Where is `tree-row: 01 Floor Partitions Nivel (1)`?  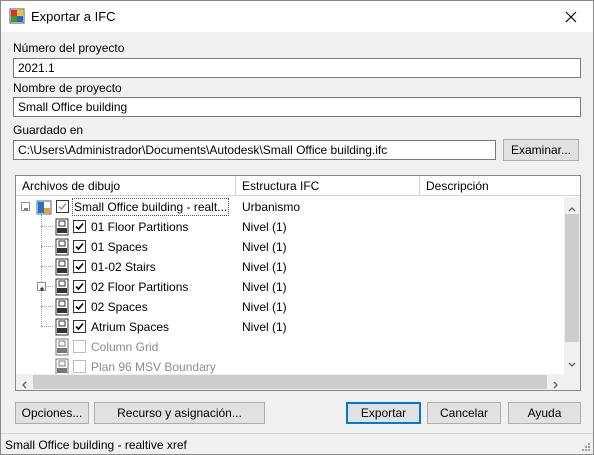
tree-row: 01 Floor Partitions Nivel (1) is located at coordinates (290, 227).